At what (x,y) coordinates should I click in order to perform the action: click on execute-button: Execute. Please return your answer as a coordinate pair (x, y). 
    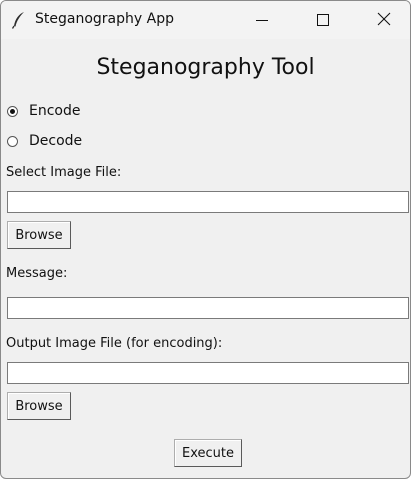
    Looking at the image, I should click on (208, 453).